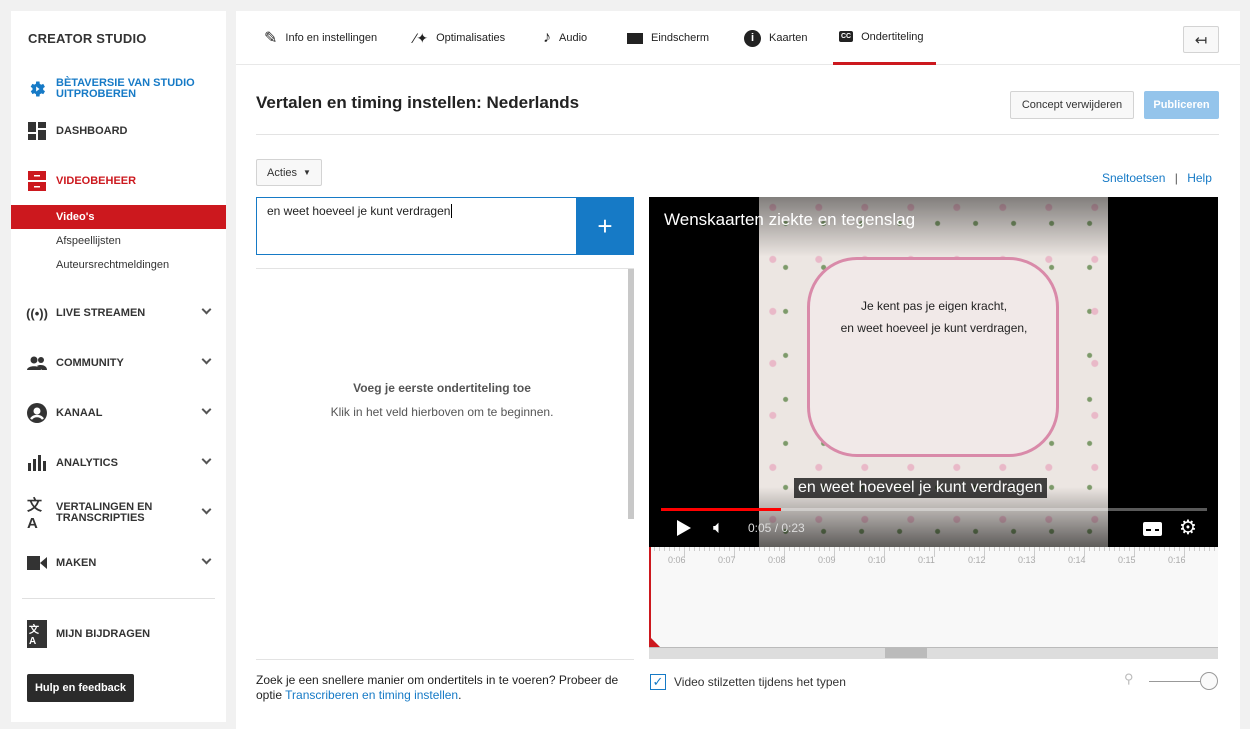 This screenshot has height=729, width=1250. Describe the element at coordinates (1152, 529) in the screenshot. I see `subtitles-icon` at that location.